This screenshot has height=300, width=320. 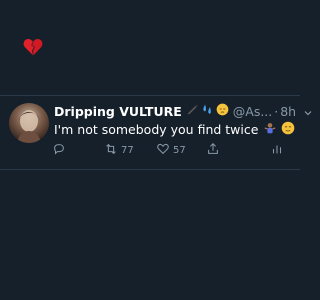 I want to click on like-count: 57, so click(x=179, y=150).